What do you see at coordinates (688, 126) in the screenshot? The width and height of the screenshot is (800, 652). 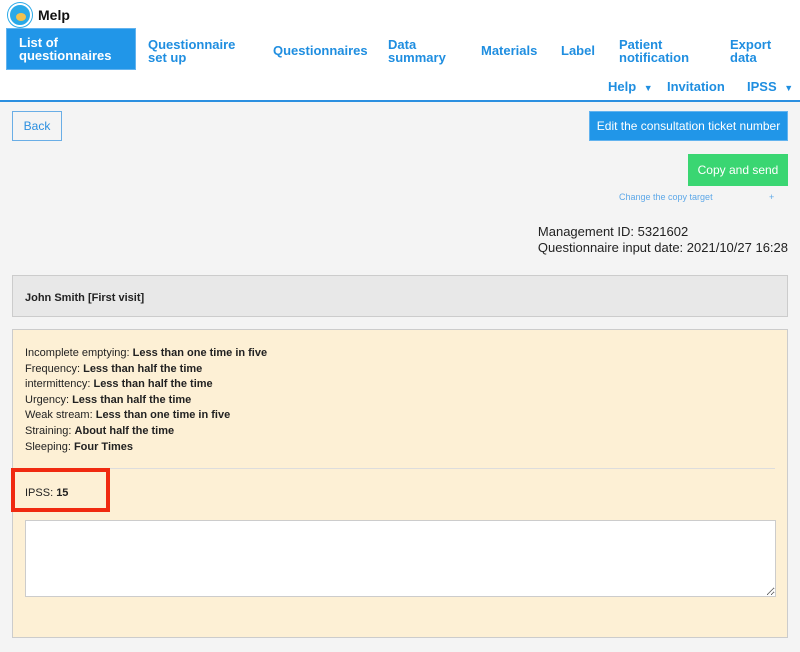 I see `edit-ticket-button: Edit the consultation ticket number` at bounding box center [688, 126].